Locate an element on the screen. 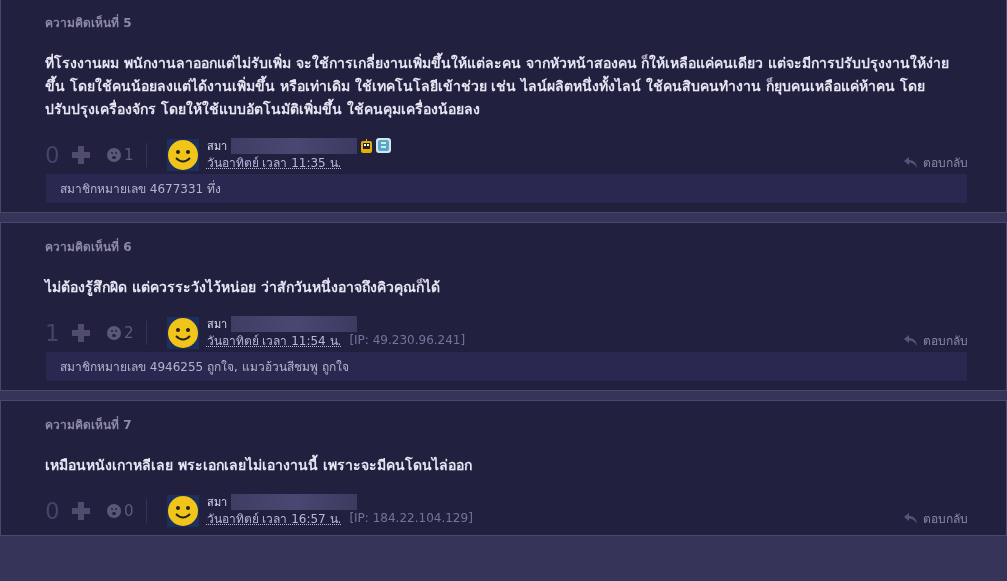 Image resolution: width=1007 pixels, height=581 pixels. post-time-link: วันอาทิตย์ เวลา 11:35 น. is located at coordinates (274, 162).